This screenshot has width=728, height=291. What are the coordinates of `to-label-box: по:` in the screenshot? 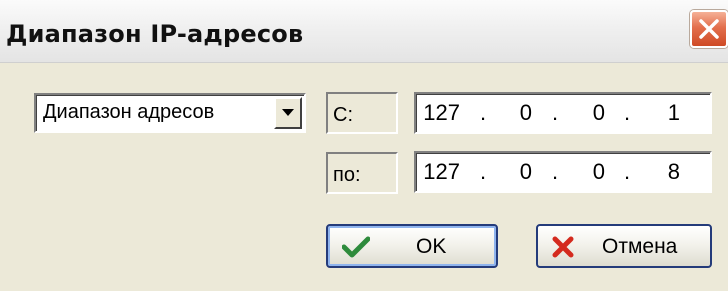 It's located at (362, 173).